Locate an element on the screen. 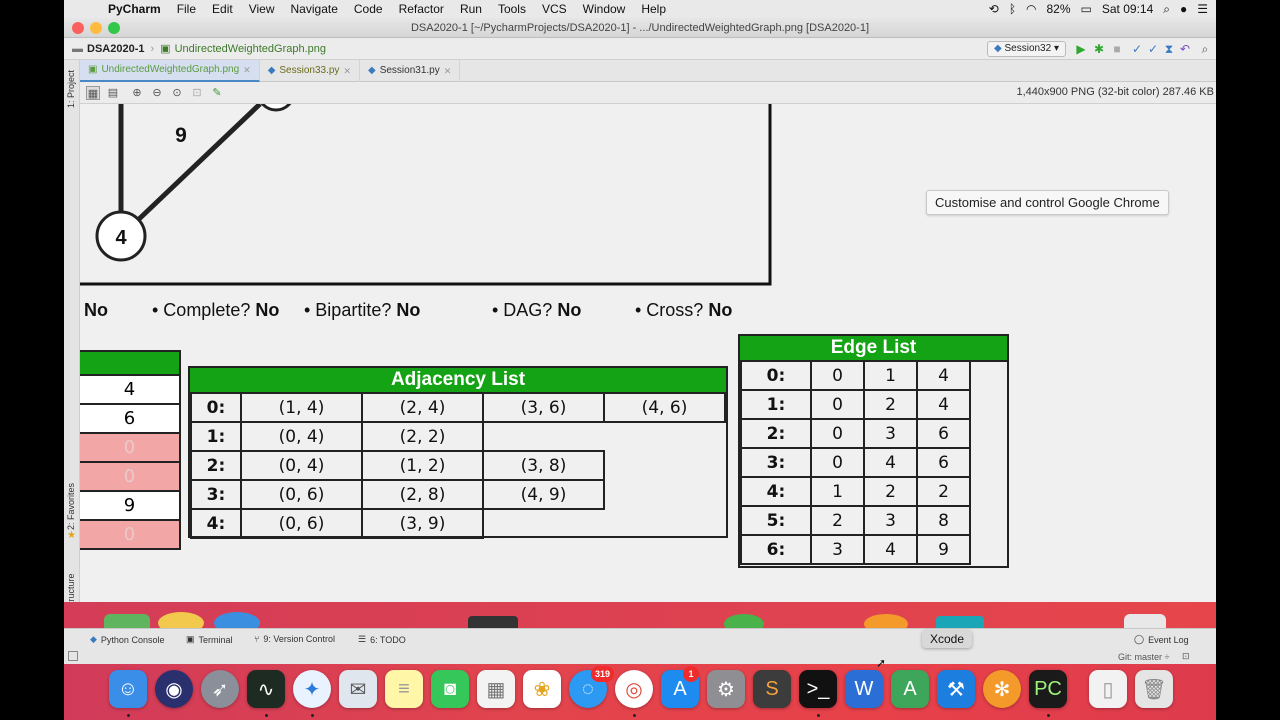 The image size is (1280, 720). close-window-button is located at coordinates (78, 28).